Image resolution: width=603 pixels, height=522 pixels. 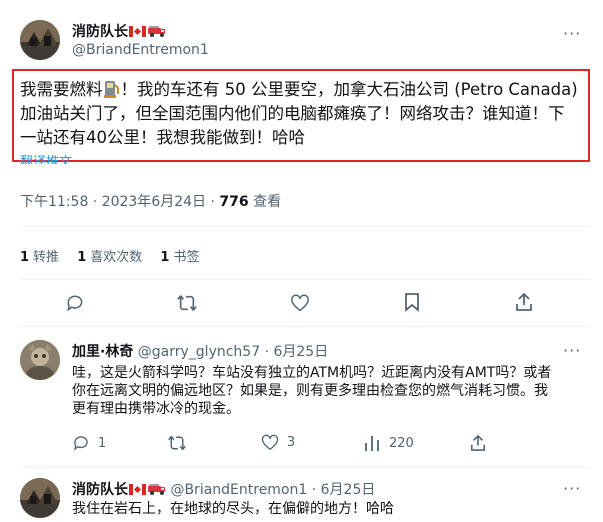 What do you see at coordinates (46, 159) in the screenshot?
I see `translate-link: 翻译推文` at bounding box center [46, 159].